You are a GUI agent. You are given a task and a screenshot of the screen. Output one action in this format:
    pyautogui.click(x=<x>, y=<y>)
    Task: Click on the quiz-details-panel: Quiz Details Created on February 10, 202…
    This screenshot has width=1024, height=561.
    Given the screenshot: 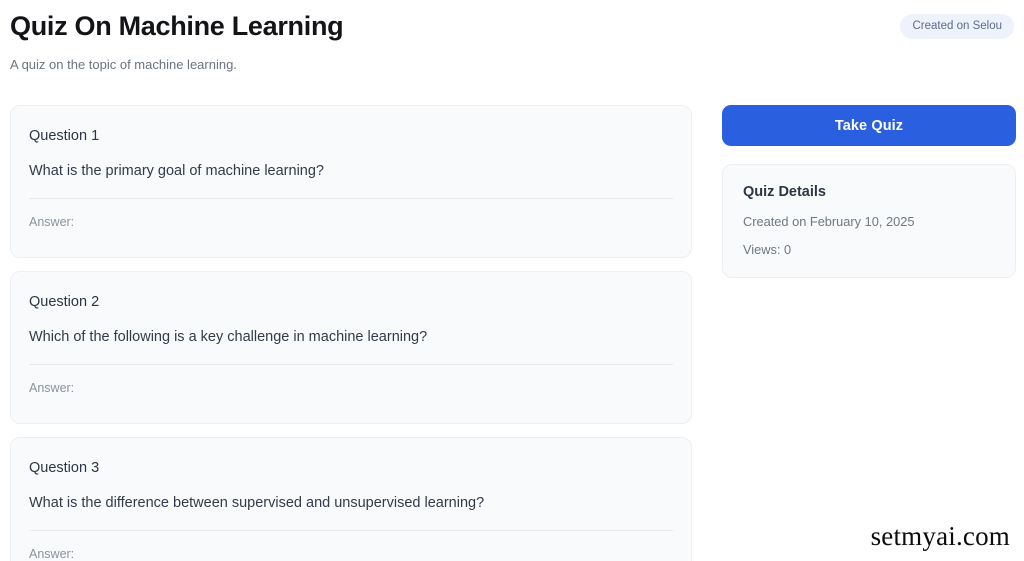 What is the action you would take?
    pyautogui.click(x=869, y=221)
    